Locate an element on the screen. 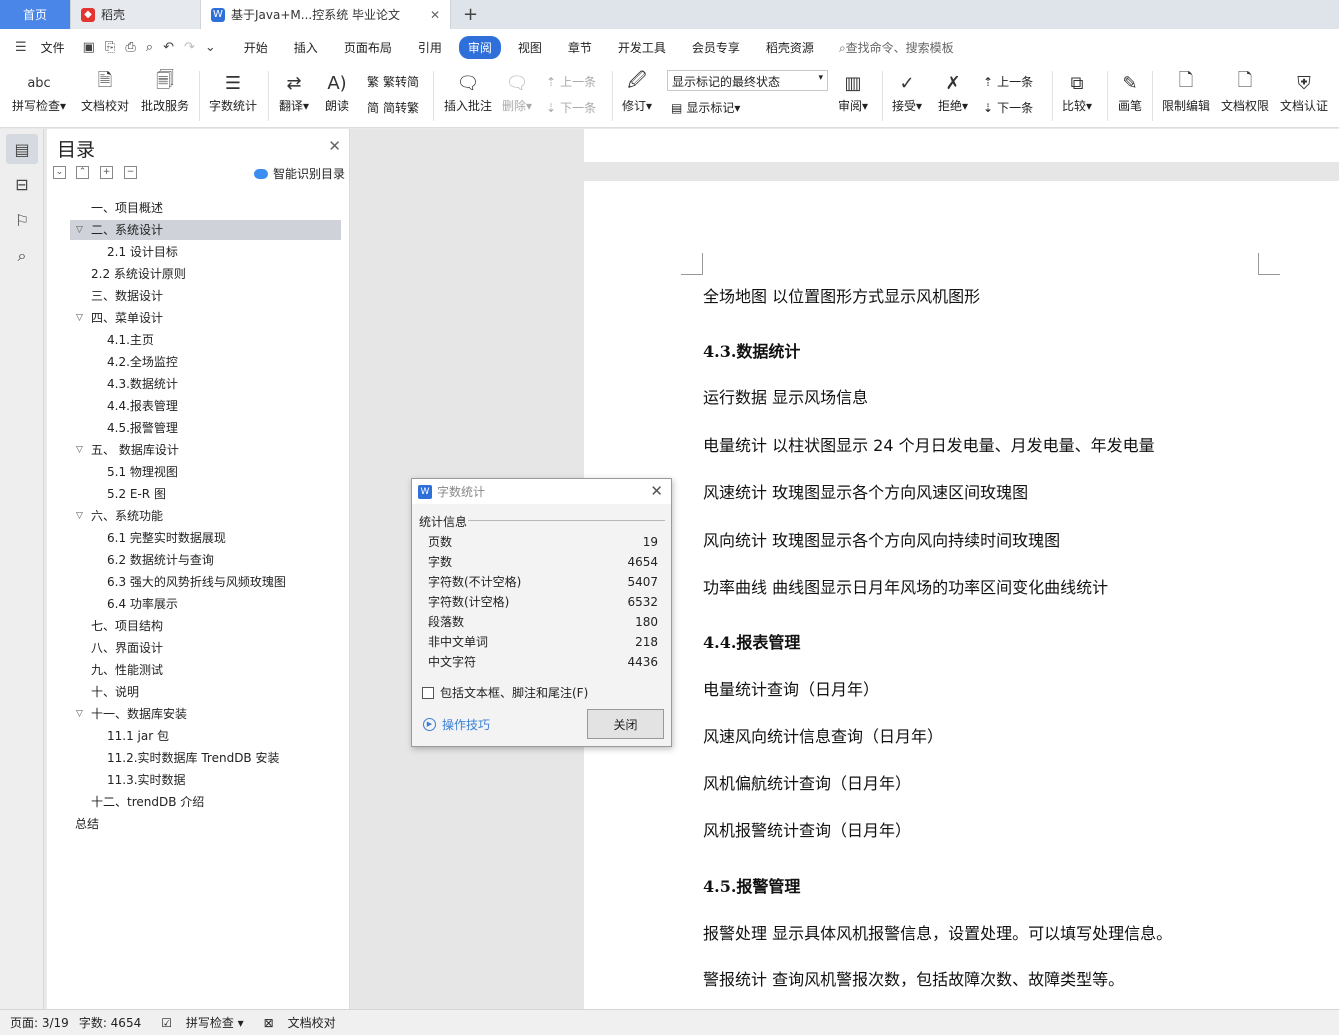 The image size is (1339, 1035). close-button: 关闭 is located at coordinates (625, 724).